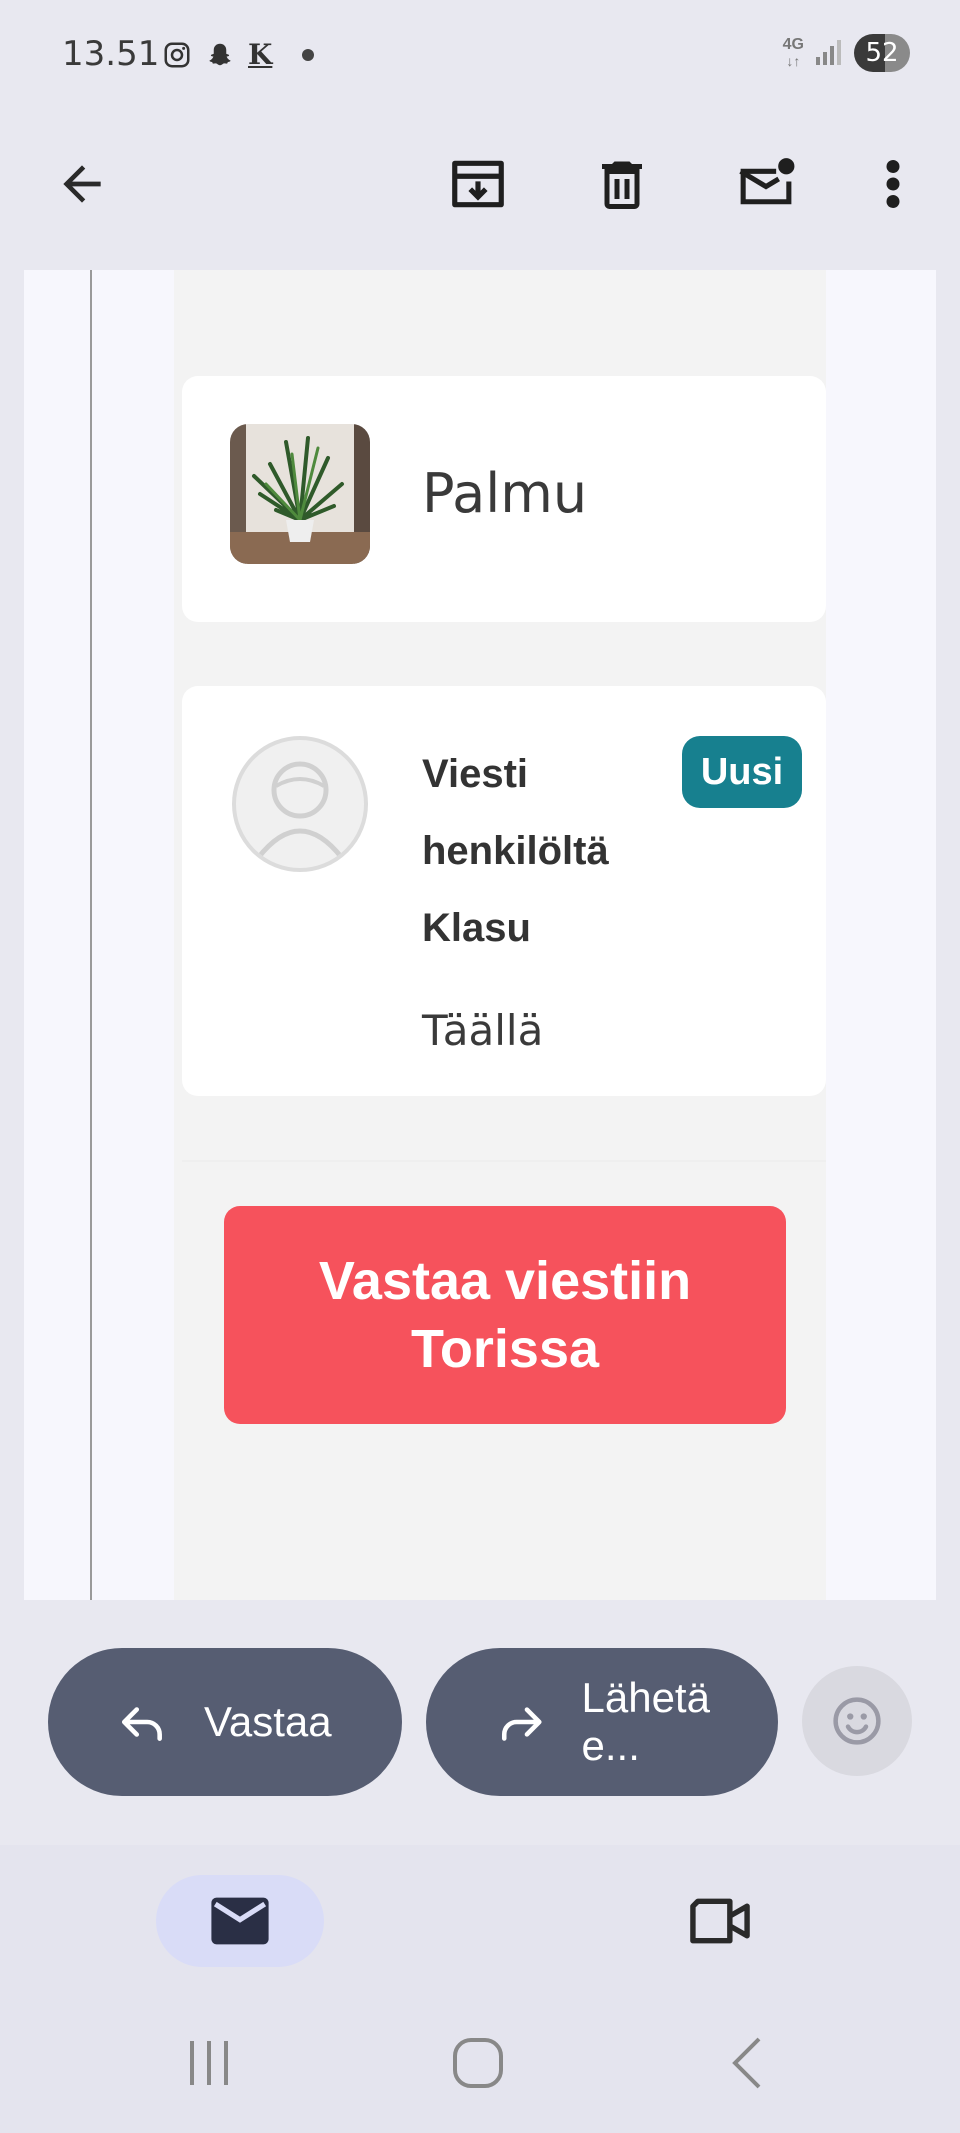 This screenshot has height=2133, width=960. I want to click on app-bar, so click(480, 187).